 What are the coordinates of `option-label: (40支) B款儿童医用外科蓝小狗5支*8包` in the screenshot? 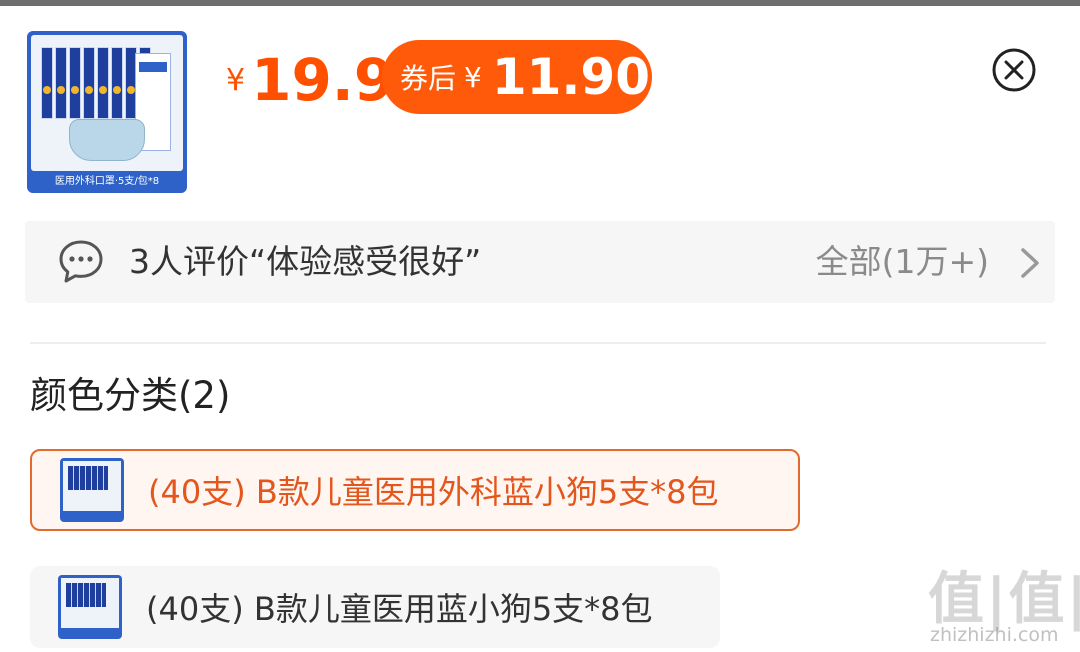 It's located at (433, 492).